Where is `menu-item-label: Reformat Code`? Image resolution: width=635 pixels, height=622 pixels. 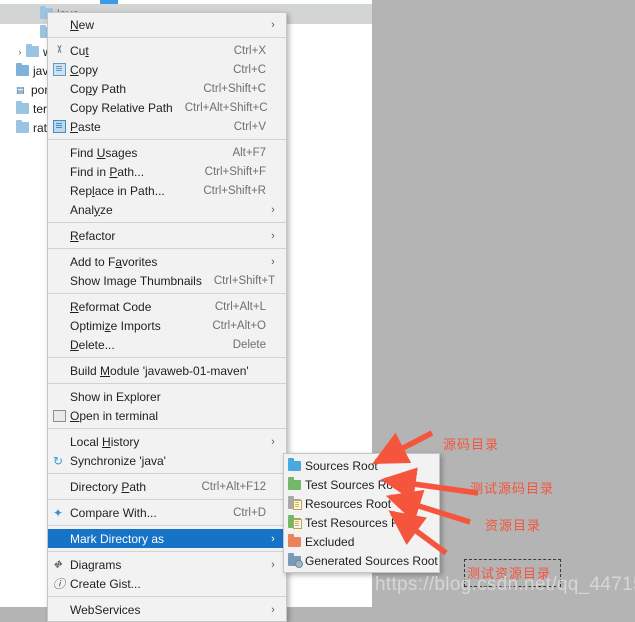
menu-item-label: Reformat Code is located at coordinates (111, 306).